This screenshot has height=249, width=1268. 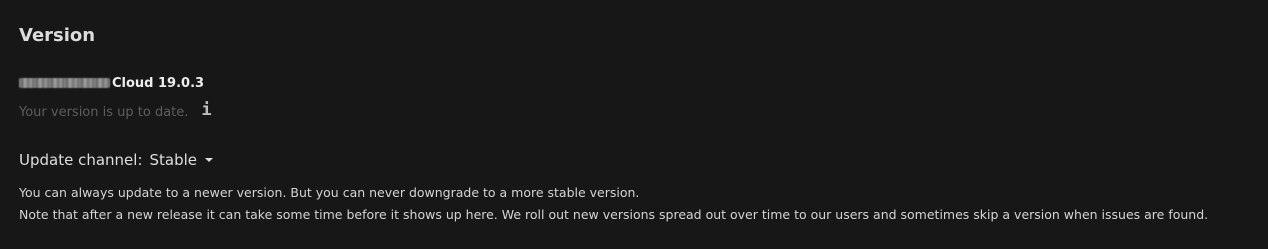 I want to click on update-channel-dropdown: Stable, so click(x=182, y=160).